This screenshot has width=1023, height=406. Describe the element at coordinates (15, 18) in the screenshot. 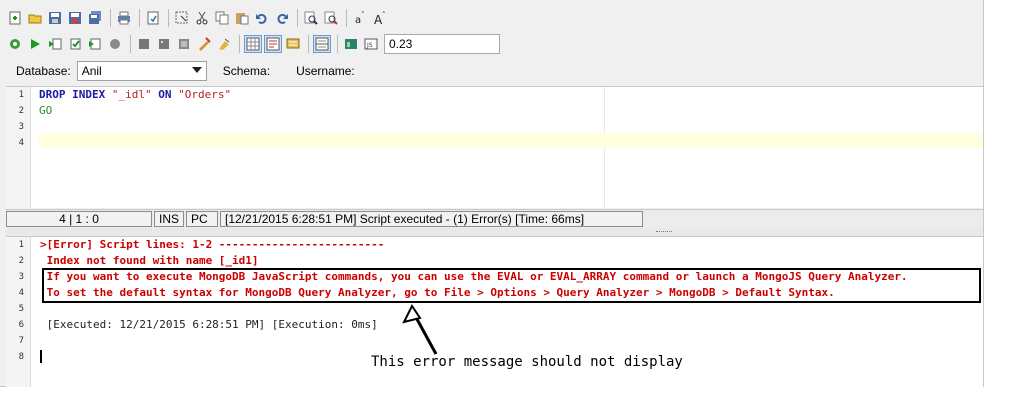

I see `new-query-icon` at that location.